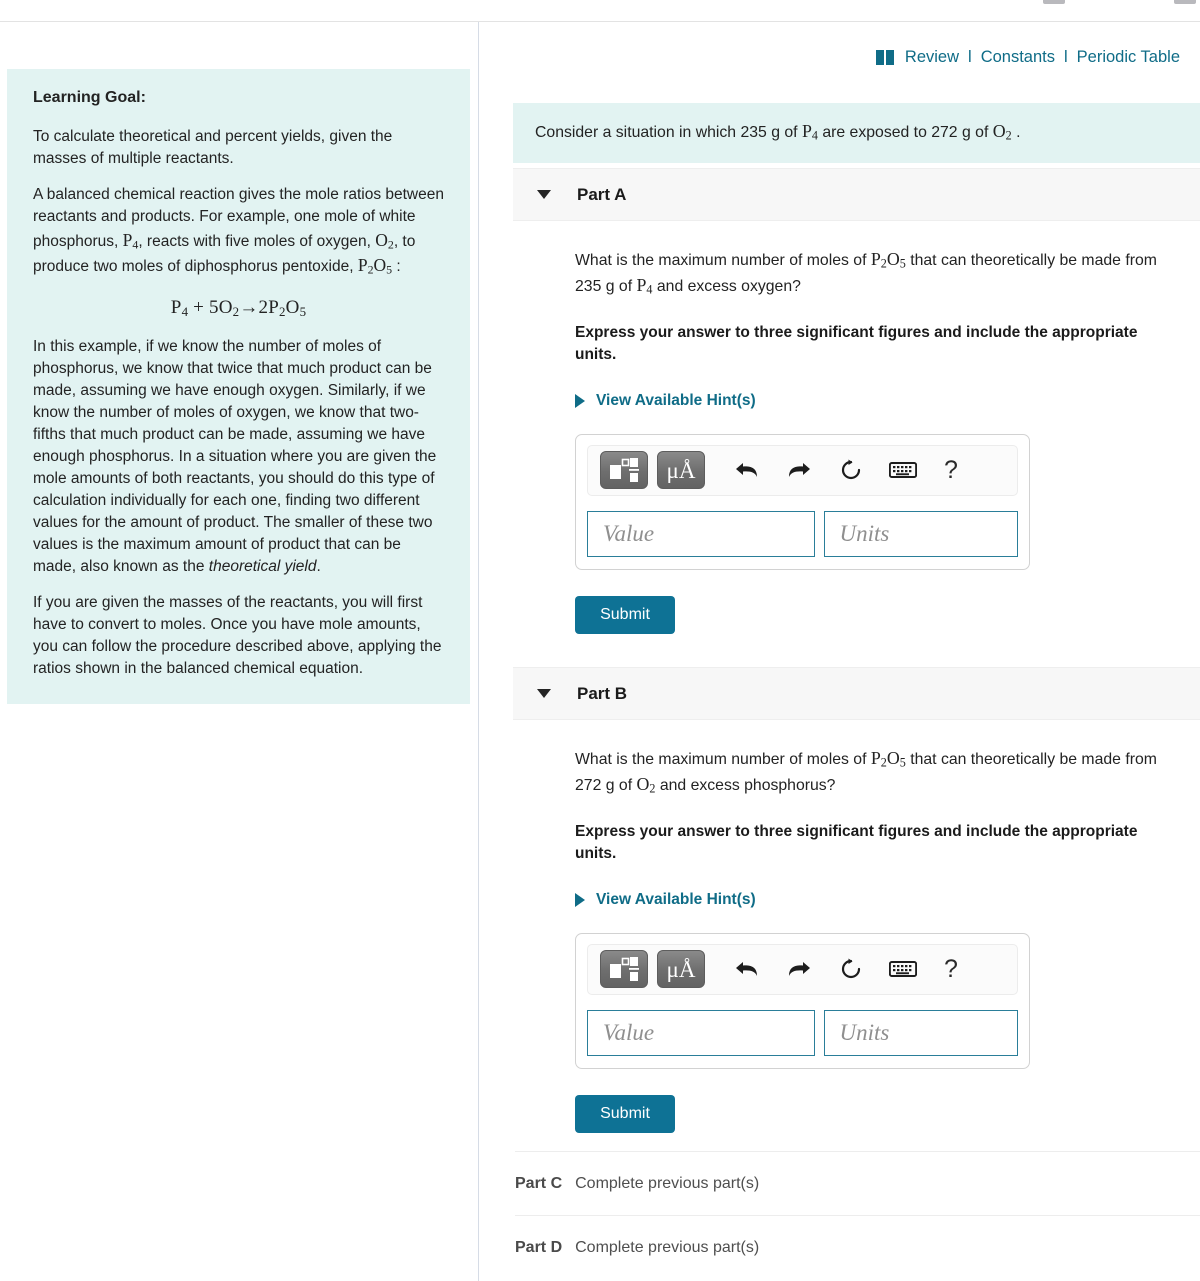 The height and width of the screenshot is (1281, 1200). Describe the element at coordinates (1016, 132) in the screenshot. I see `prompt-text-c: .` at that location.